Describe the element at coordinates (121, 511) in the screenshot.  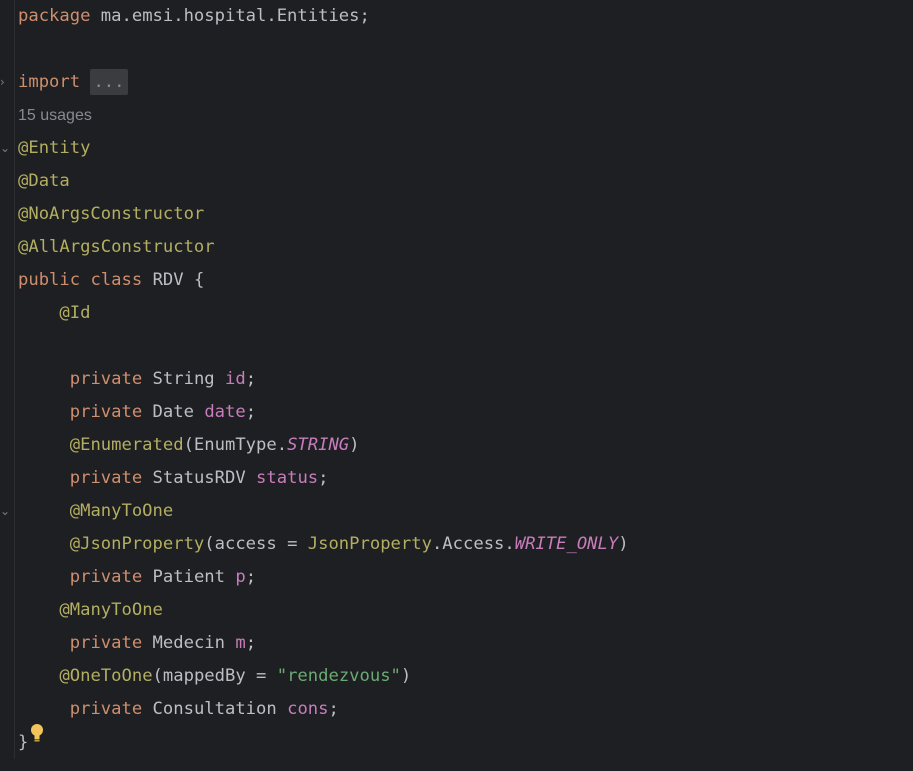
I see `annotation-manytoone: @ManyToOne` at that location.